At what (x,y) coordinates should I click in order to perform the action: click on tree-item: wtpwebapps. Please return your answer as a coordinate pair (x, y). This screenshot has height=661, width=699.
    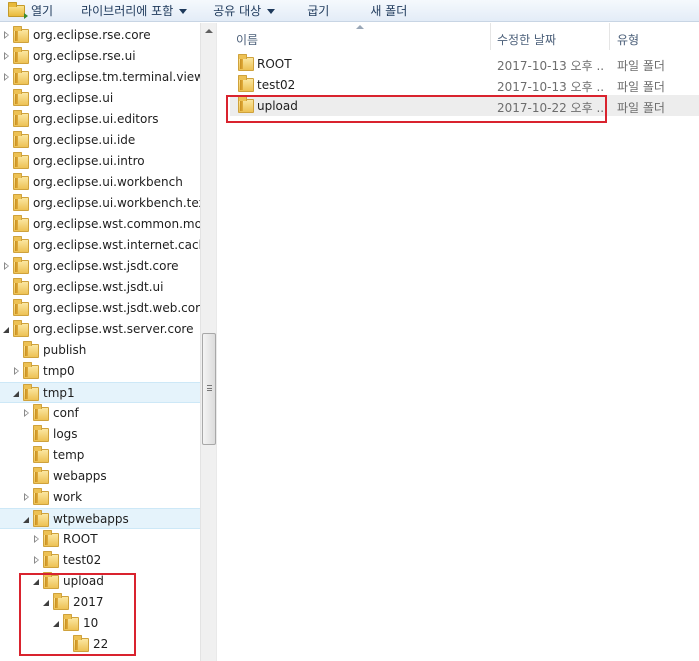
    Looking at the image, I should click on (100, 518).